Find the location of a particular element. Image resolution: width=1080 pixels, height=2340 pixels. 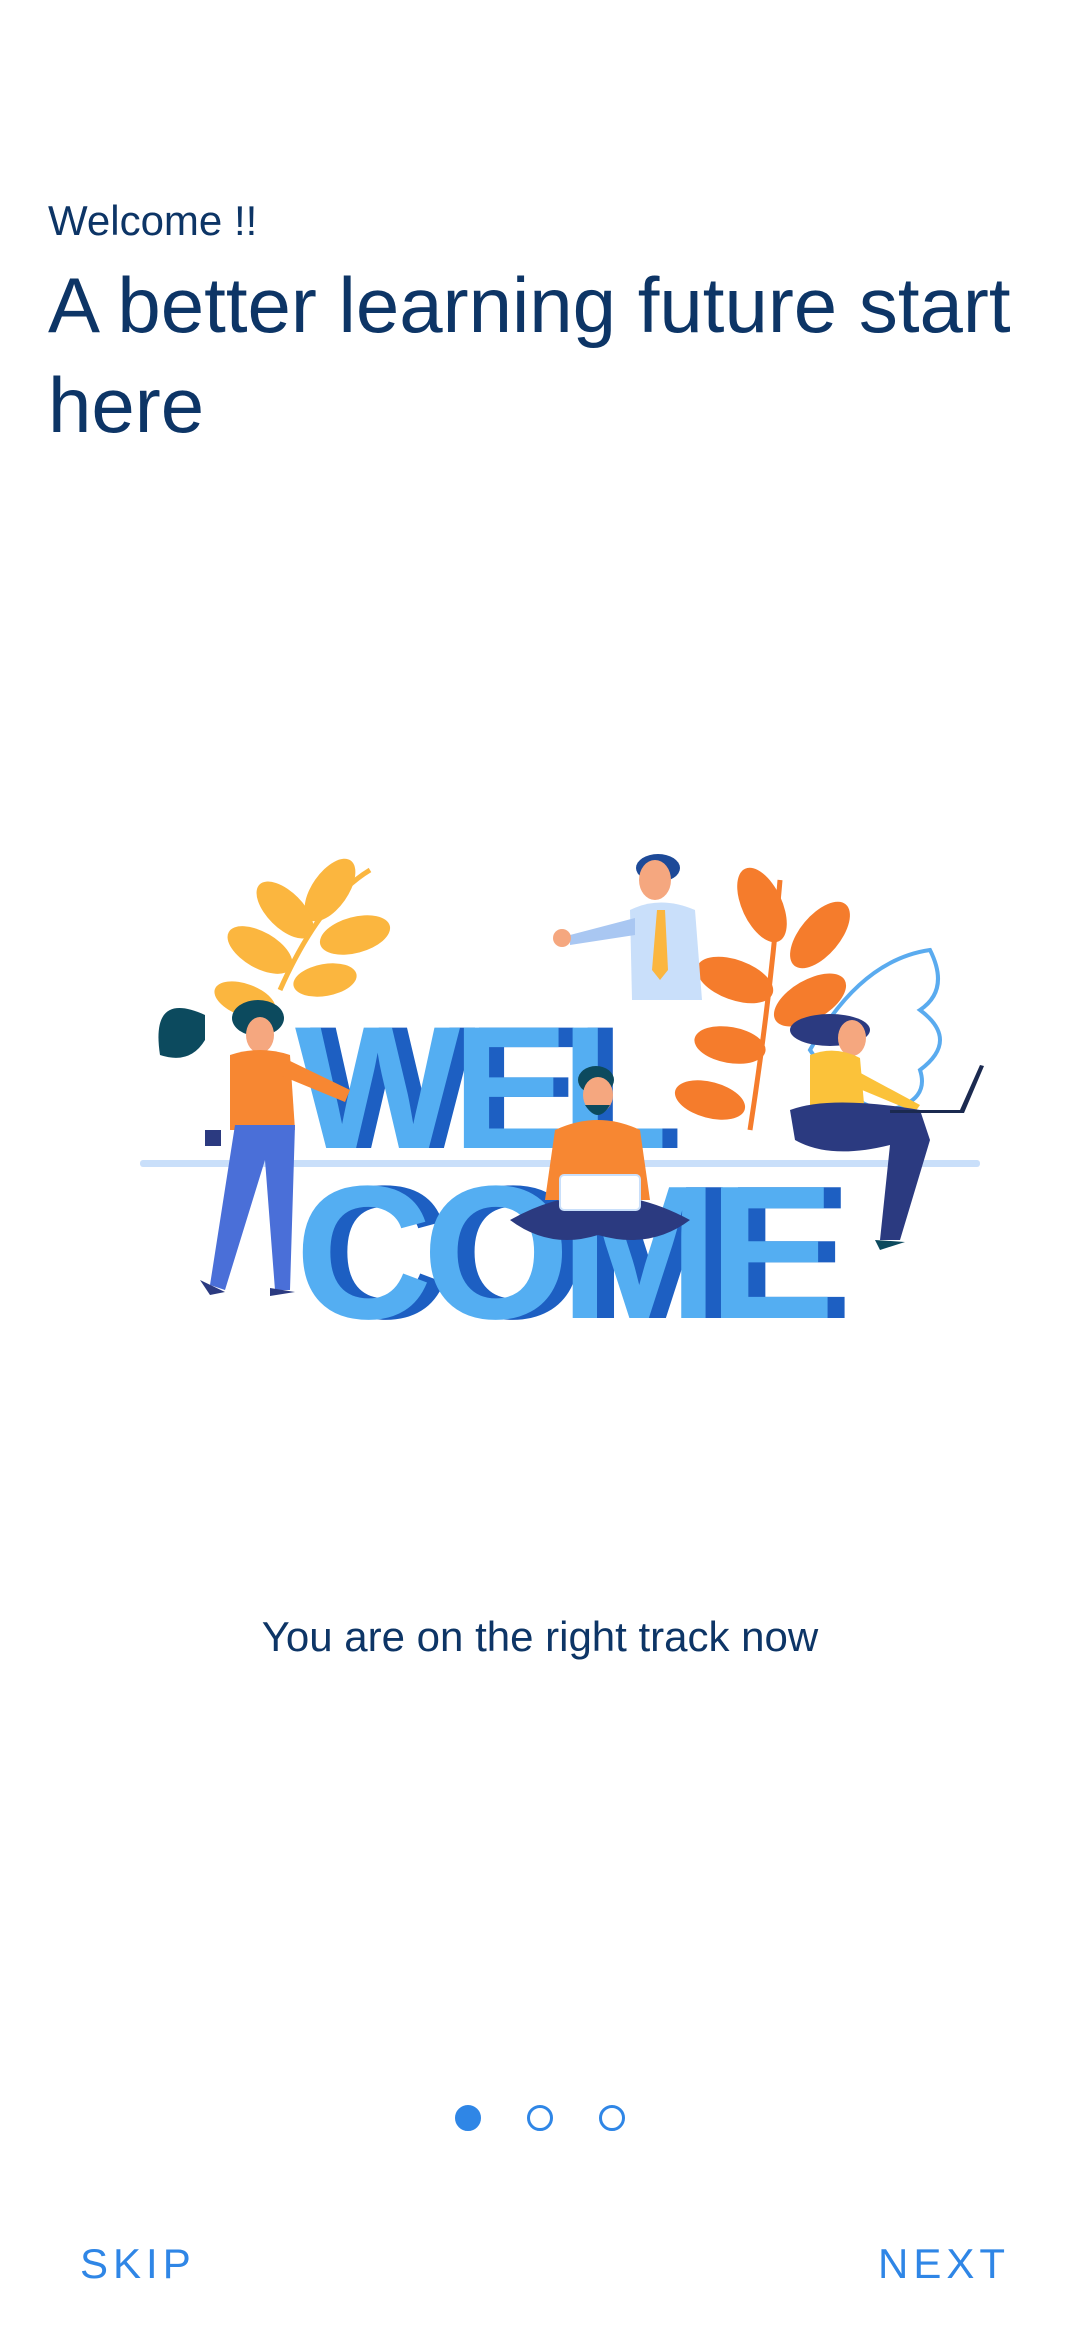

page-headline: A better learning future start here is located at coordinates (529, 355).